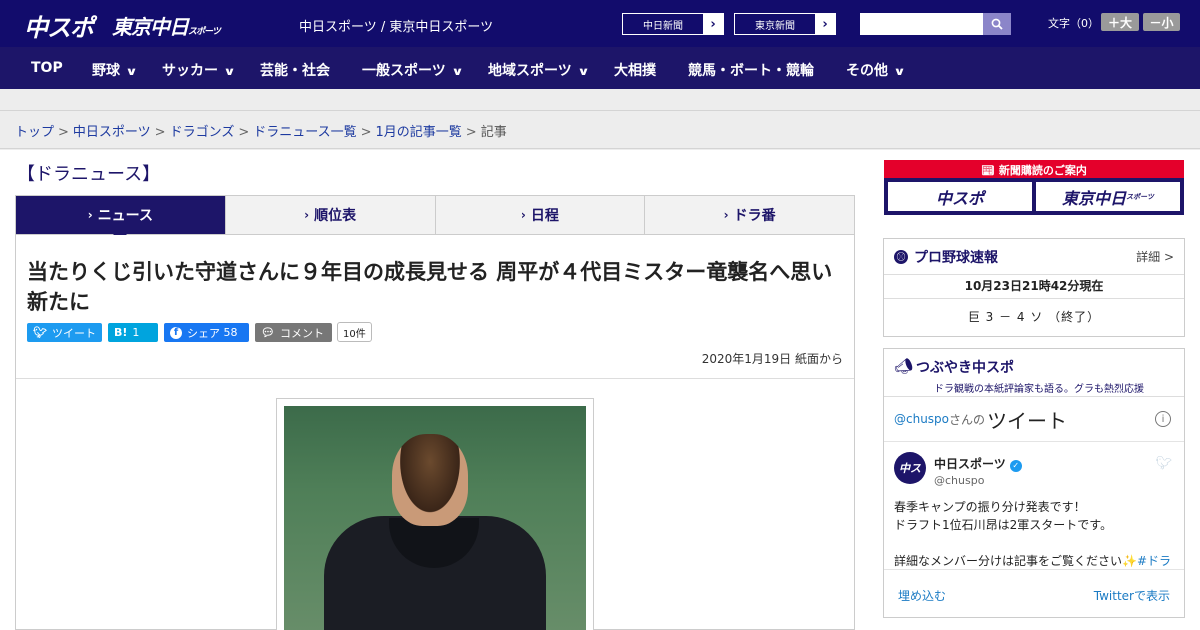  Describe the element at coordinates (396, 27) in the screenshot. I see `site-names: 中日スポーツ / 東京中日スポーツ` at that location.